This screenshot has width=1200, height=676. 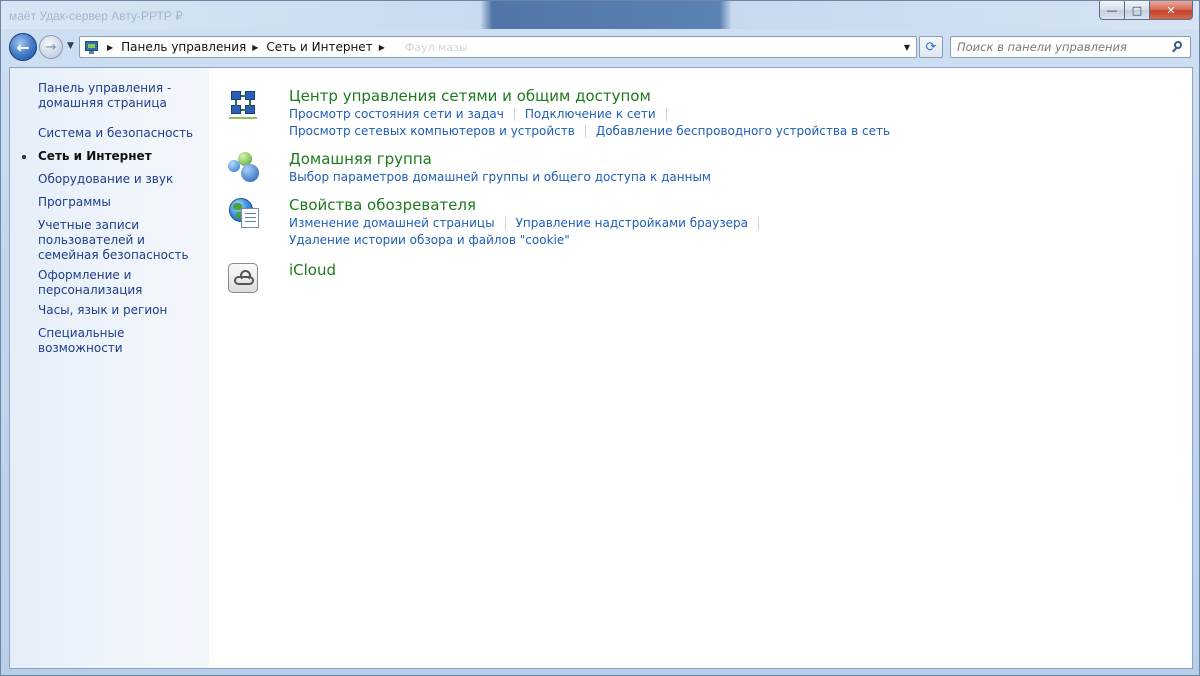 I want to click on recent-pages-dropdown: ▼, so click(x=70, y=46).